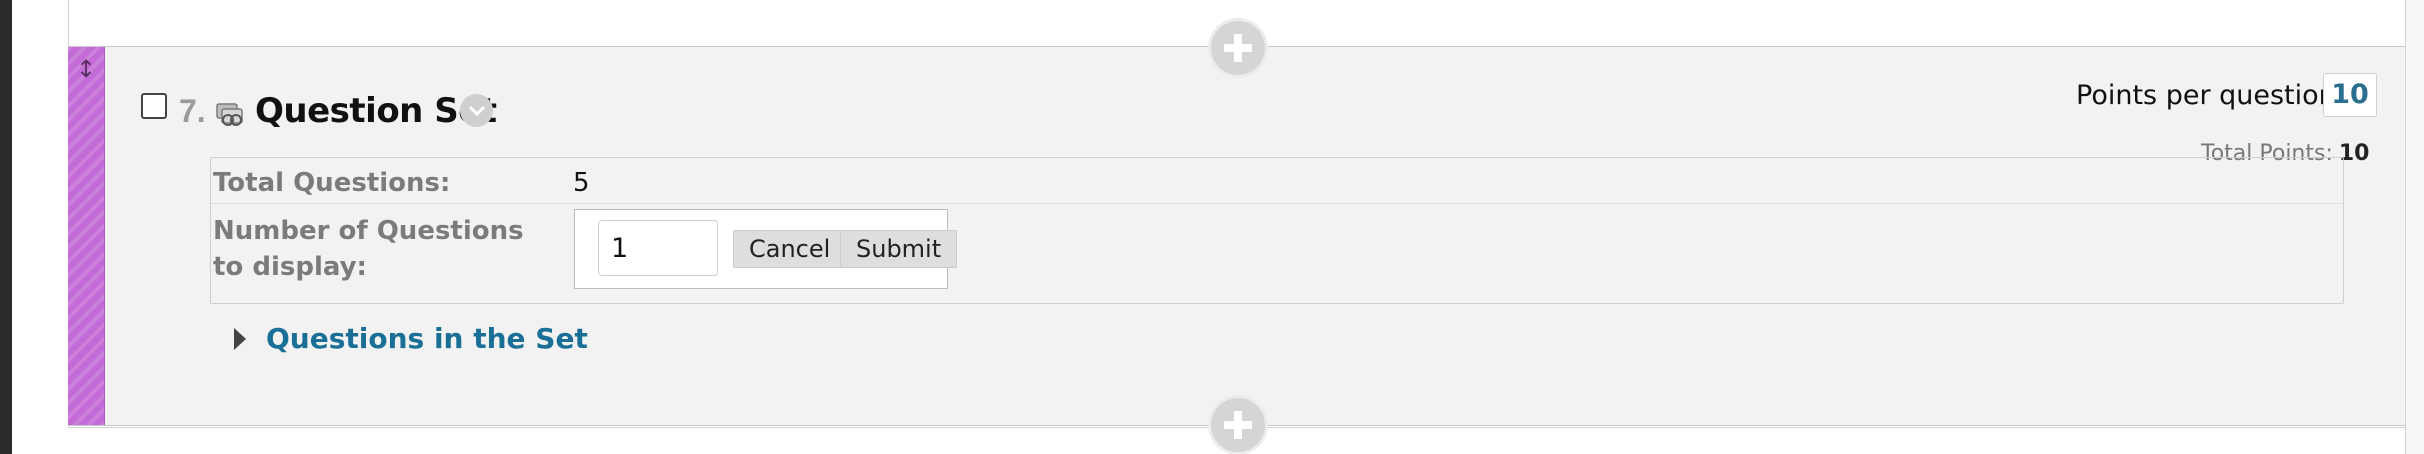  Describe the element at coordinates (368, 249) in the screenshot. I see `questions-to-display-label: Number of Questions to display:` at that location.